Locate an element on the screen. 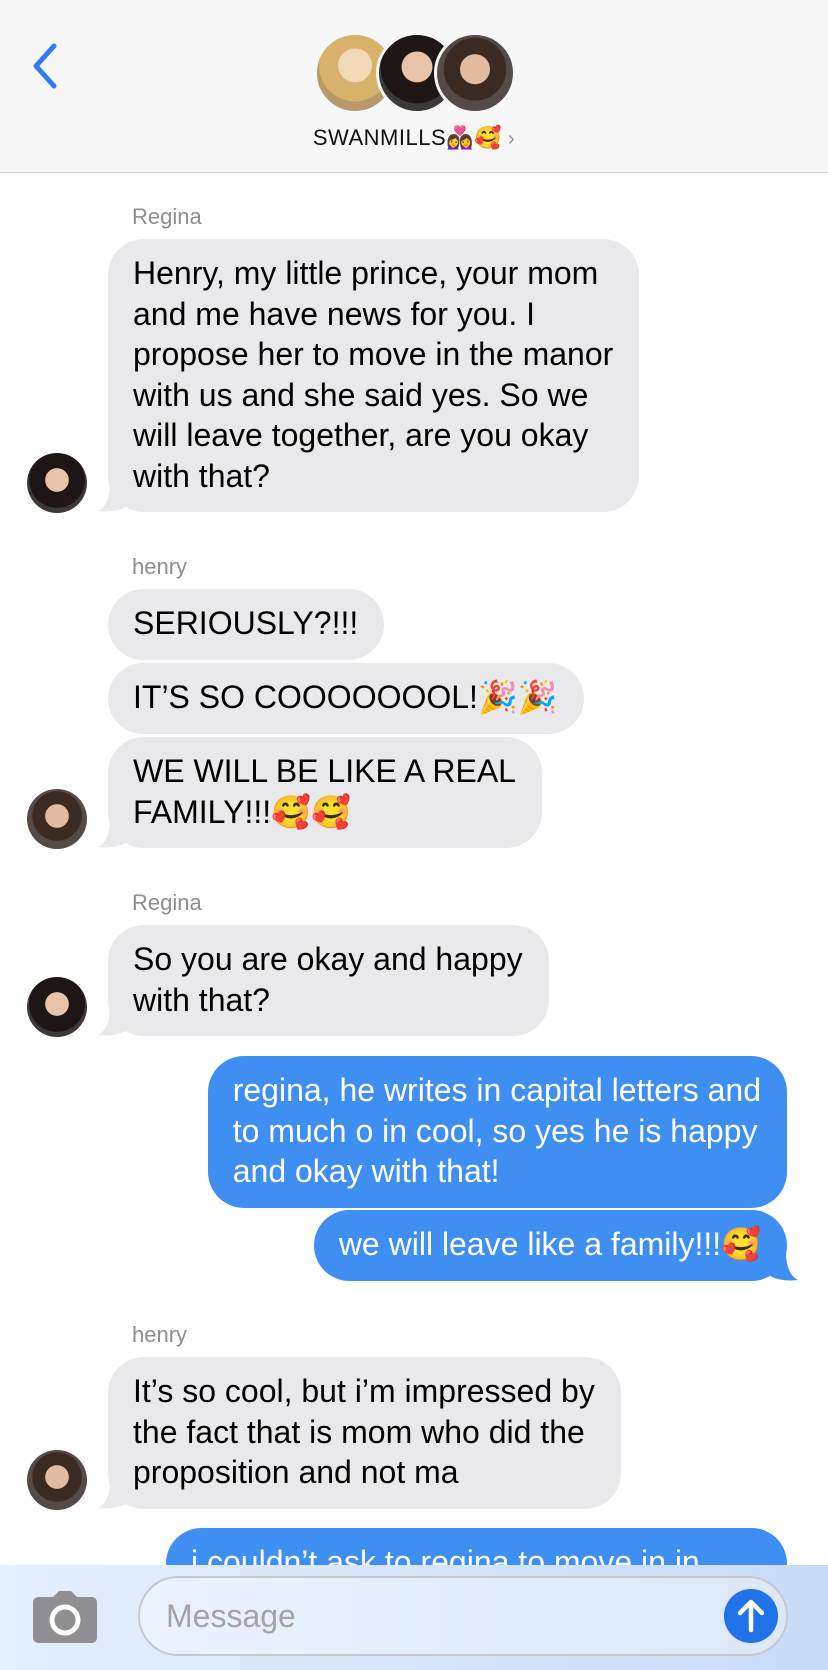  message-line: IT’S SO COOOOOOOL!🎉🎉 is located at coordinates (345, 697).